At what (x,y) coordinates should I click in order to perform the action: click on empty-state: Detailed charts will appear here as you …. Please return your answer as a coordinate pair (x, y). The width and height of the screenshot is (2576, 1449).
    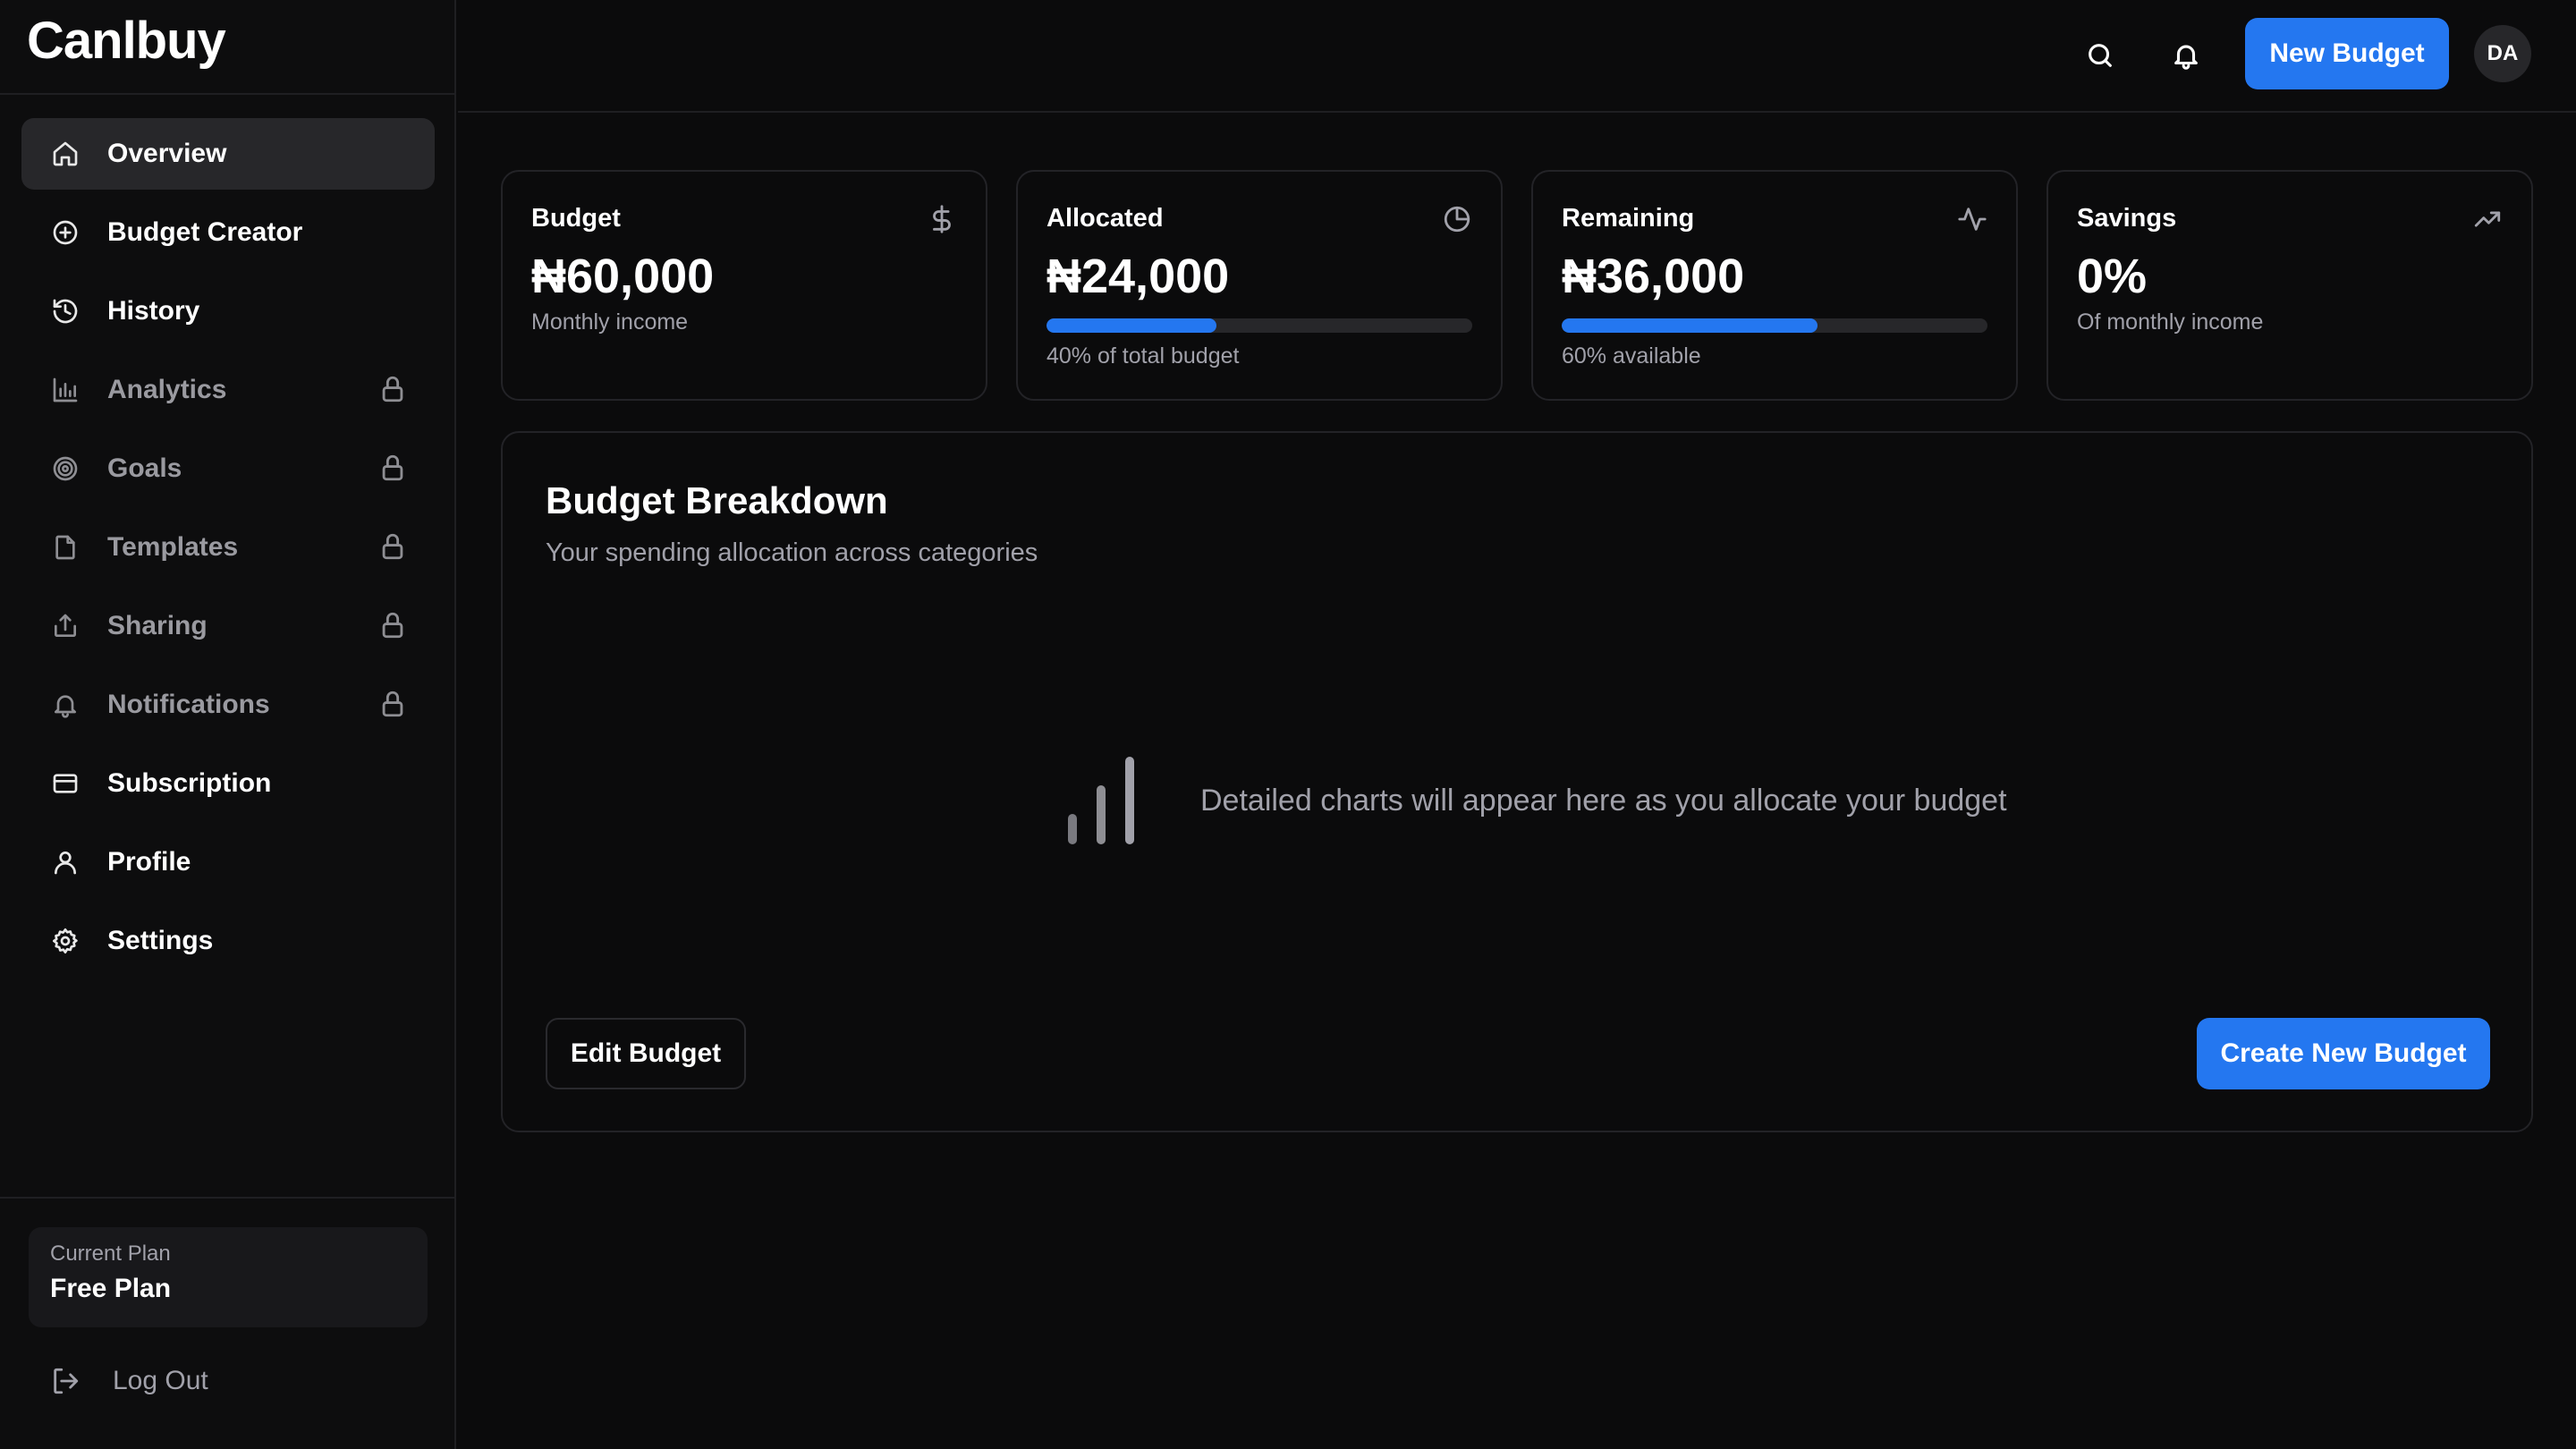
    Looking at the image, I should click on (1534, 800).